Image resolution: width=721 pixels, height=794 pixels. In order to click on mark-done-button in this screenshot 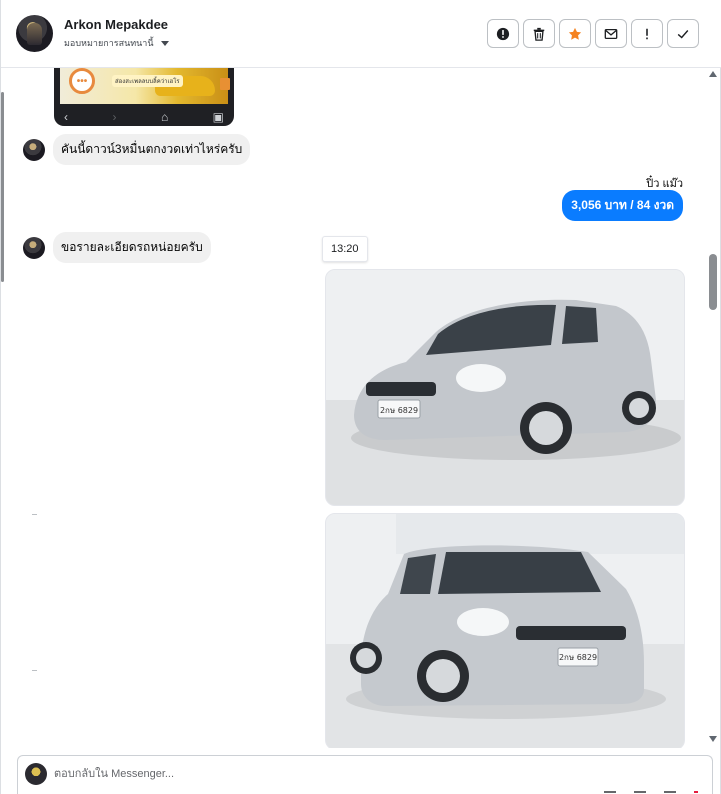, I will do `click(683, 33)`.